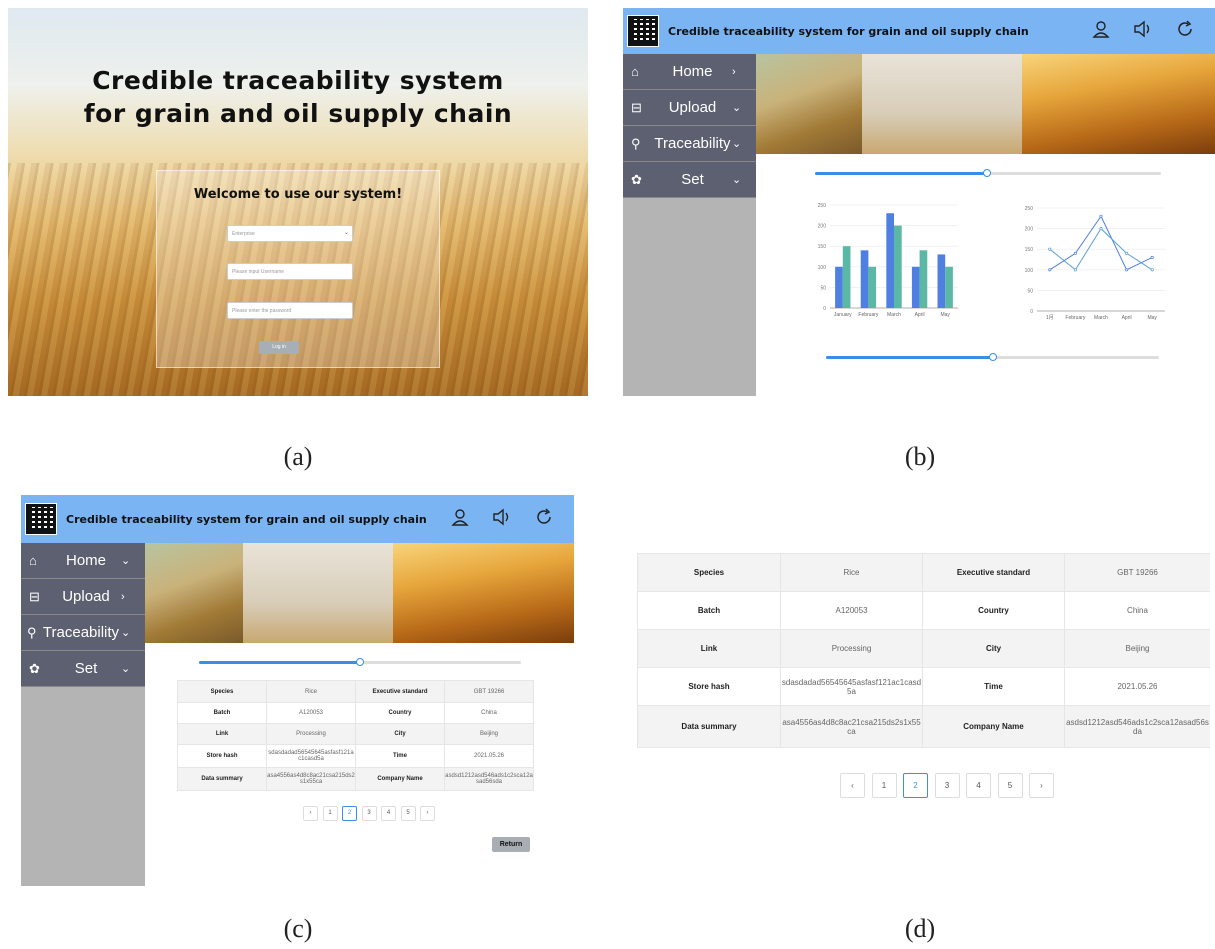 The width and height of the screenshot is (1215, 949). What do you see at coordinates (83, 561) in the screenshot?
I see `nav-home: ⌂ Home ⌄` at bounding box center [83, 561].